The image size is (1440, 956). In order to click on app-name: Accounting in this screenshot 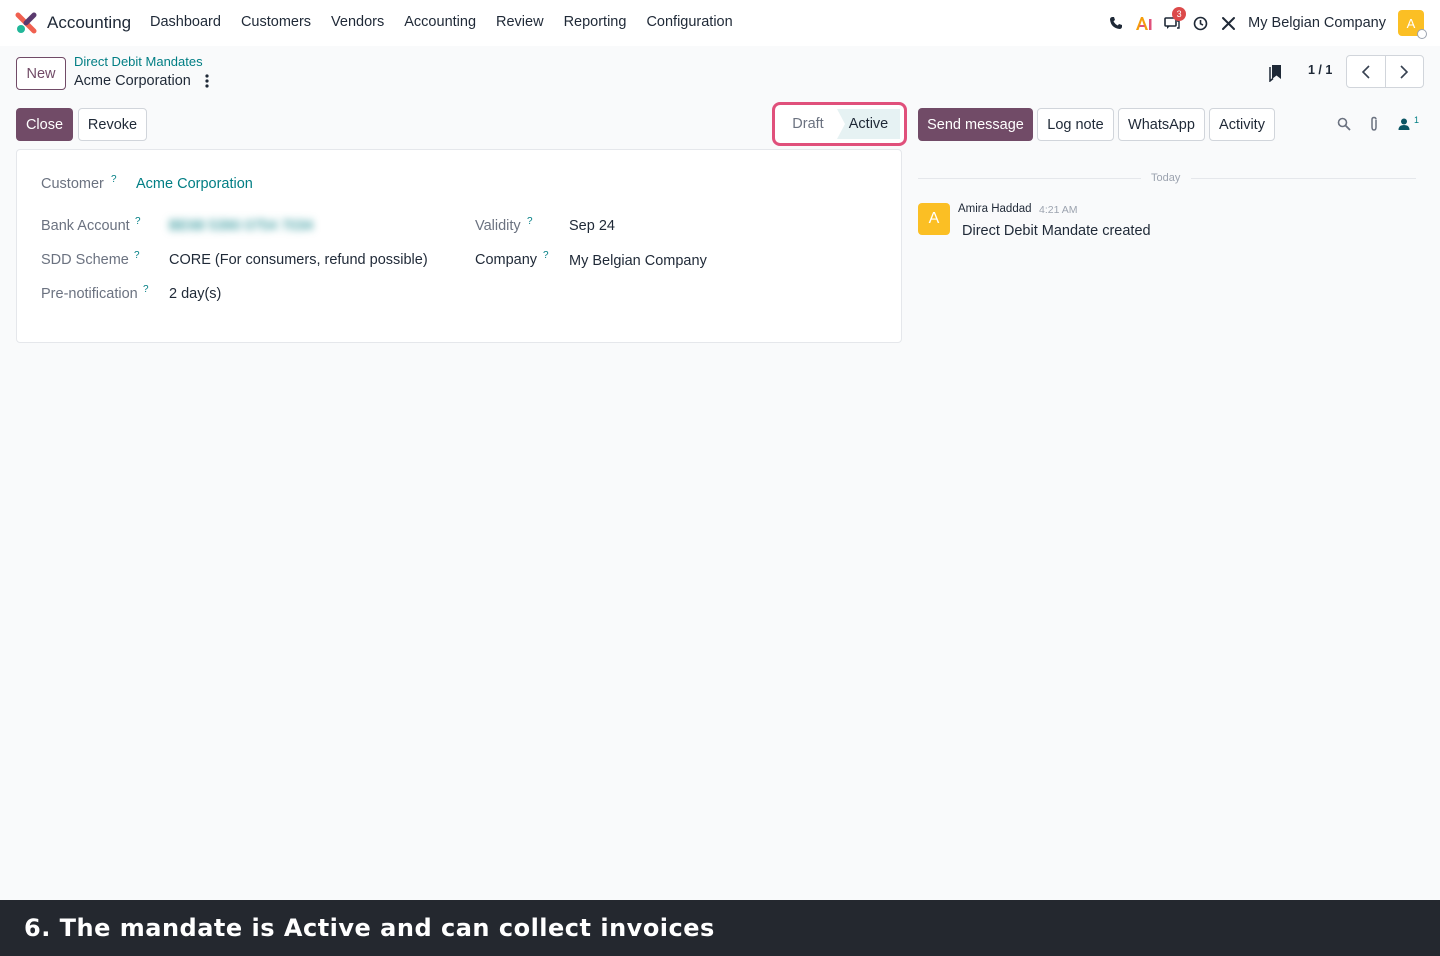, I will do `click(89, 23)`.